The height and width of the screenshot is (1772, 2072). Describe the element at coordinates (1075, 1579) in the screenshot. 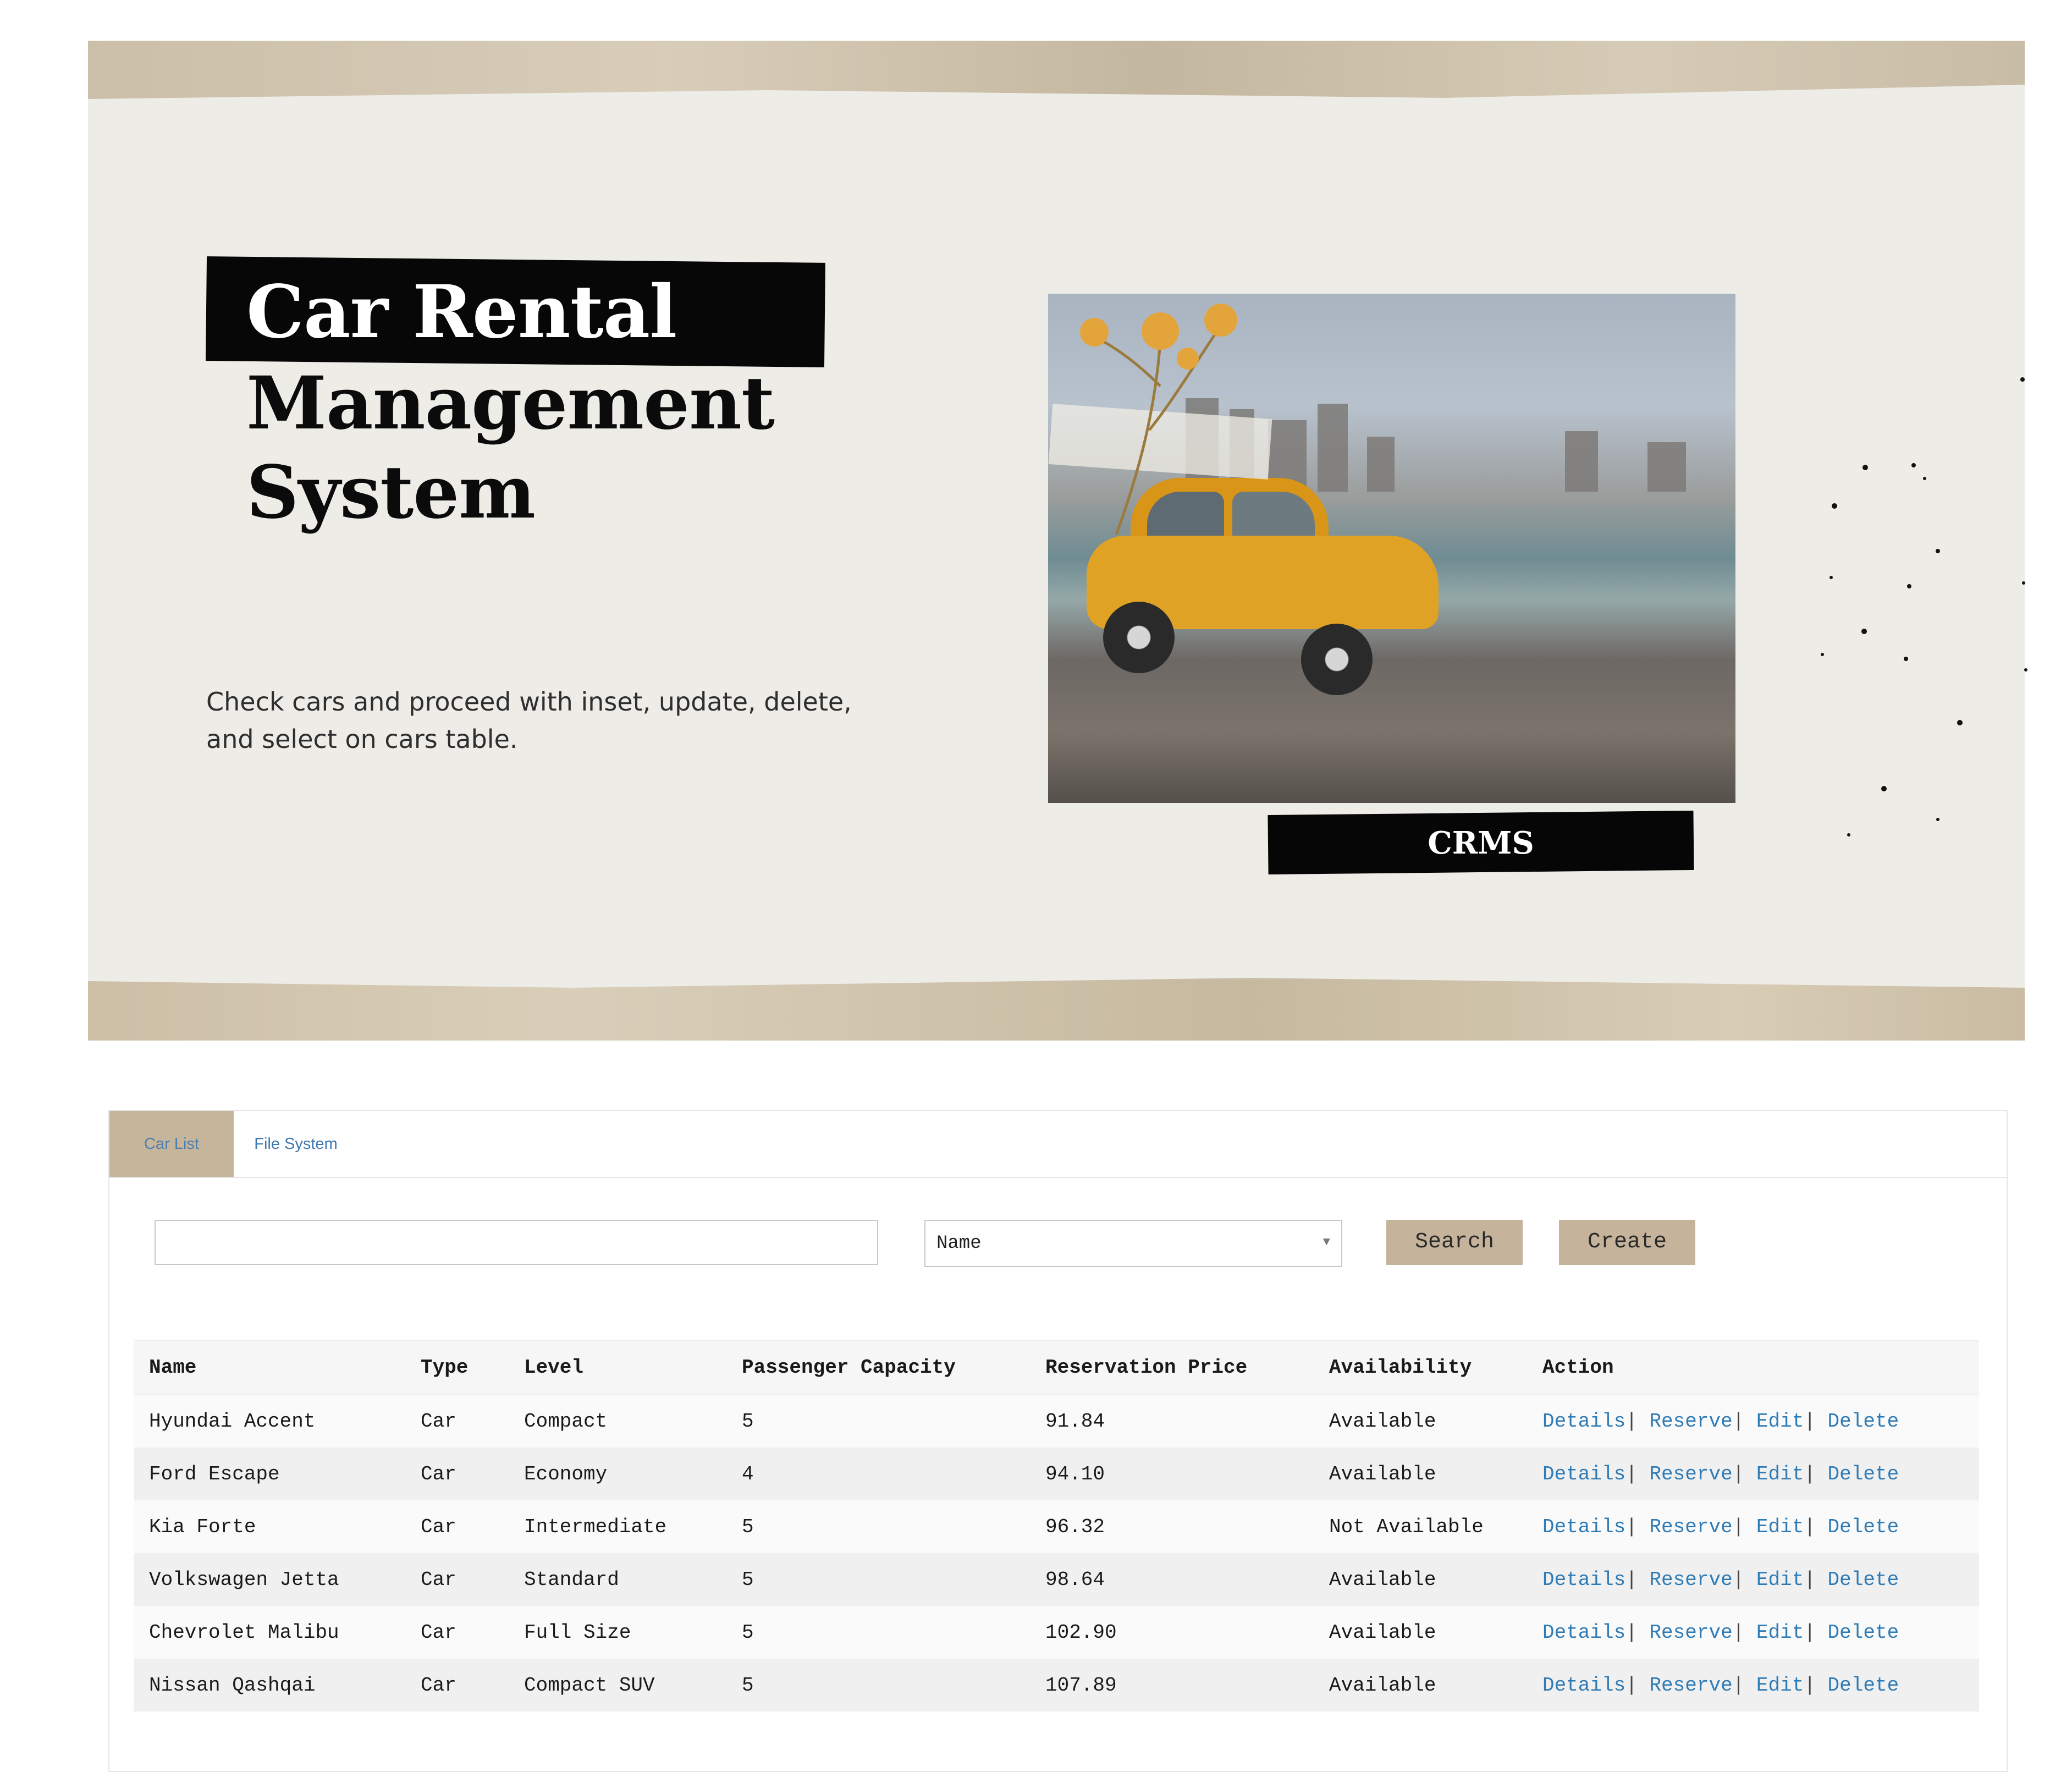

I see `cell-price: 98.64` at that location.